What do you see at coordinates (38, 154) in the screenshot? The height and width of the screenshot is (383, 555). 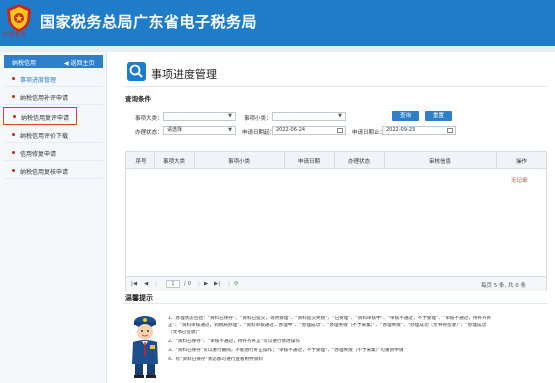 I see `sidebar-item-label: 信用修复申请` at bounding box center [38, 154].